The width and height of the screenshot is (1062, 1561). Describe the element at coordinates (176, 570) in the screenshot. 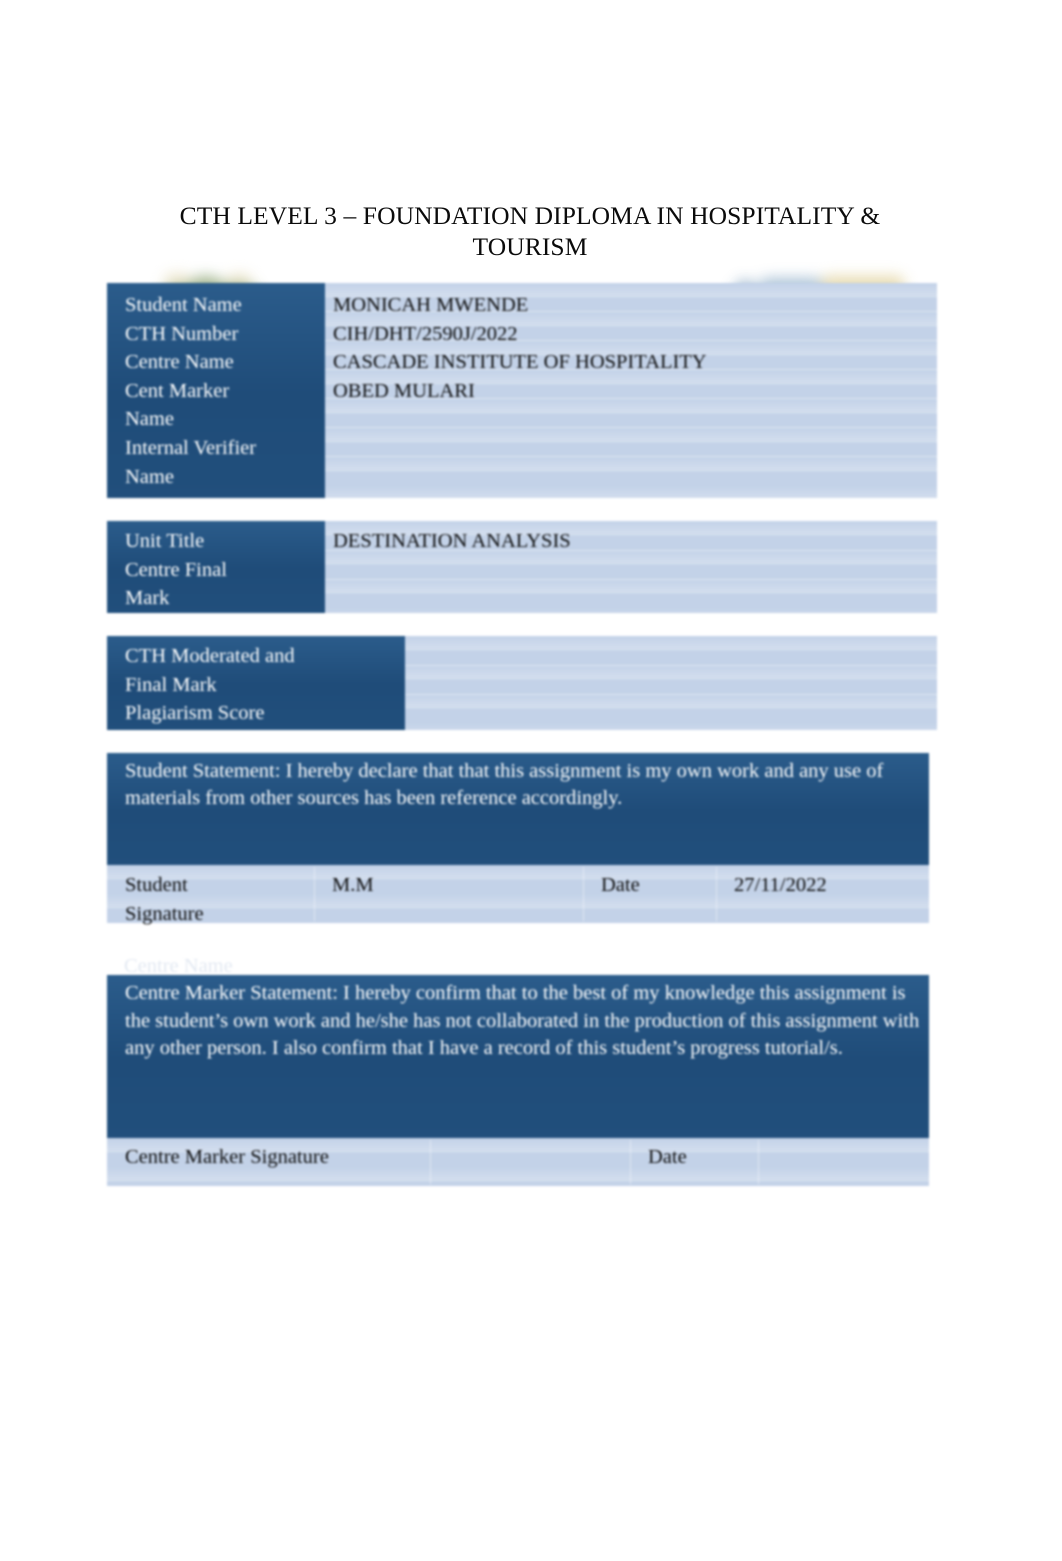

I see `unit-info-labels: Unit Title Centre Final Mark` at that location.